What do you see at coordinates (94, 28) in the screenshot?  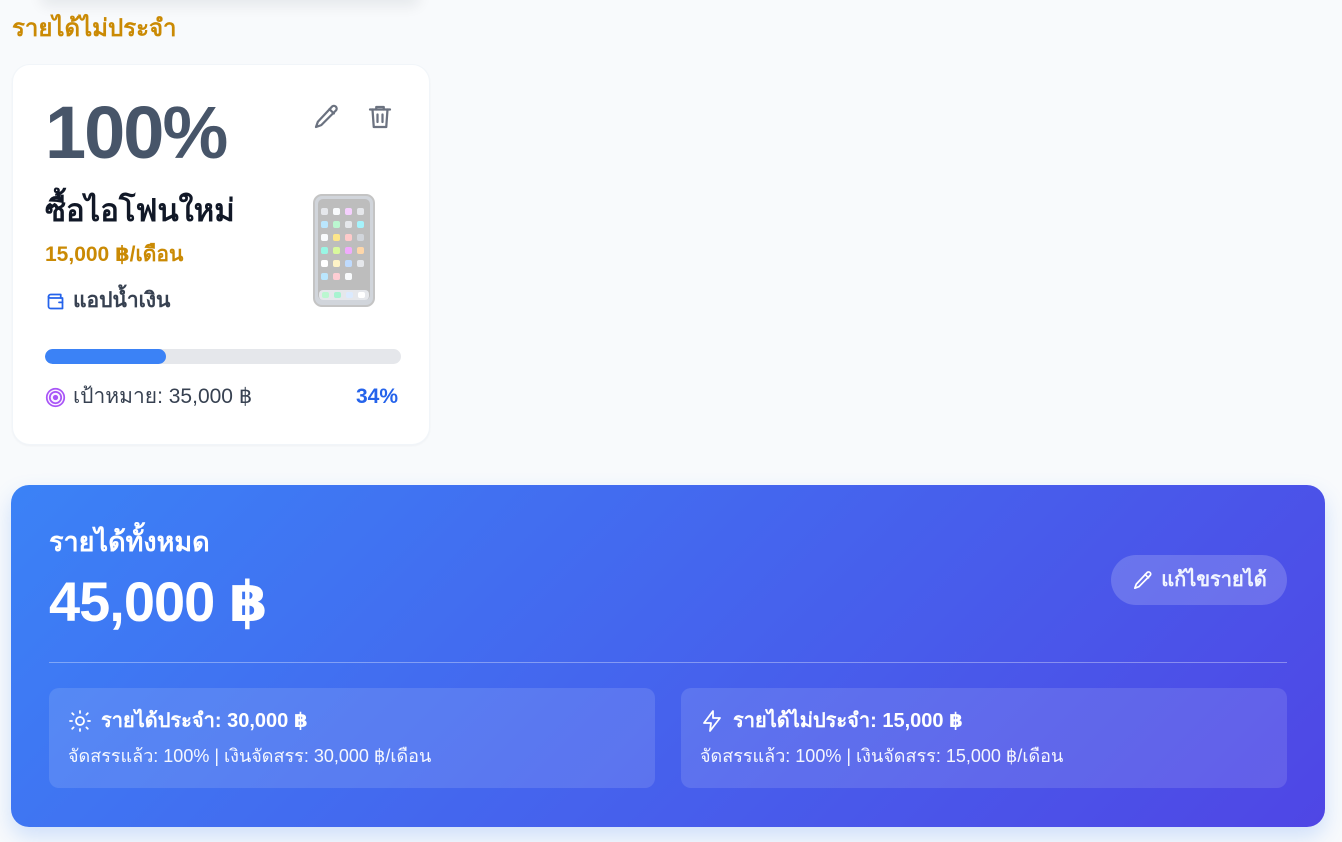 I see `irregular-income-heading: รายได้ไม่ประจำ` at bounding box center [94, 28].